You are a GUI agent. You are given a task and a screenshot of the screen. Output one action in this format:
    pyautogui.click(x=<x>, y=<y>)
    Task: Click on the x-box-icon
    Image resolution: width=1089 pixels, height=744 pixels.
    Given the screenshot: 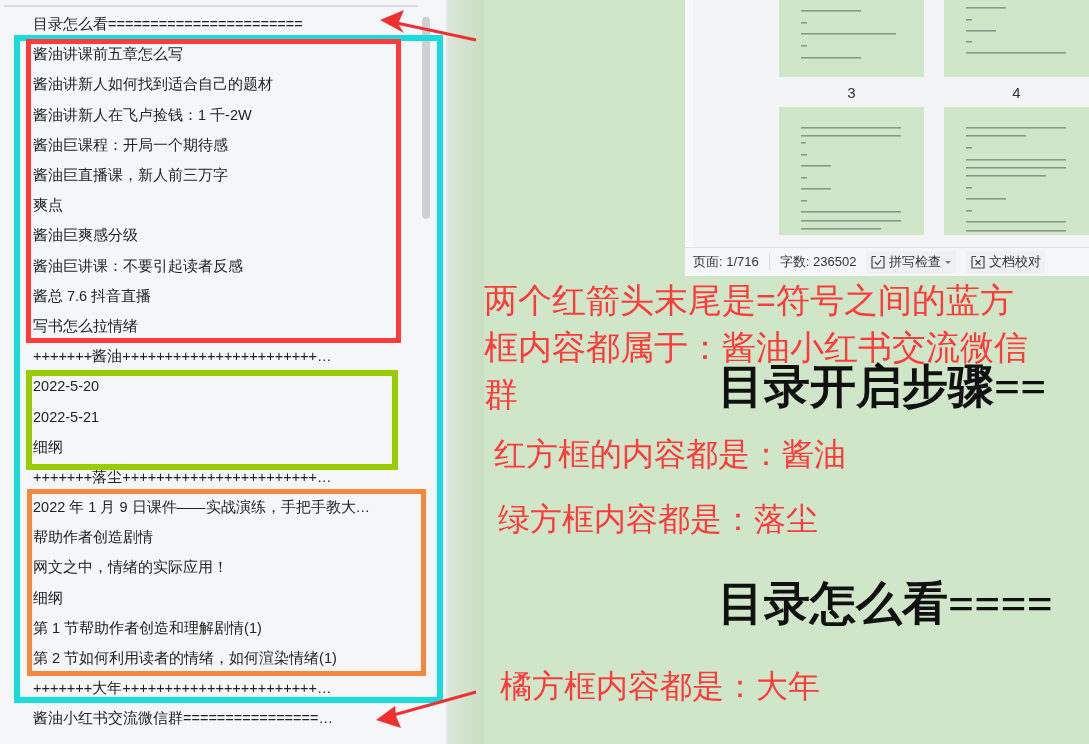 What is the action you would take?
    pyautogui.click(x=978, y=262)
    